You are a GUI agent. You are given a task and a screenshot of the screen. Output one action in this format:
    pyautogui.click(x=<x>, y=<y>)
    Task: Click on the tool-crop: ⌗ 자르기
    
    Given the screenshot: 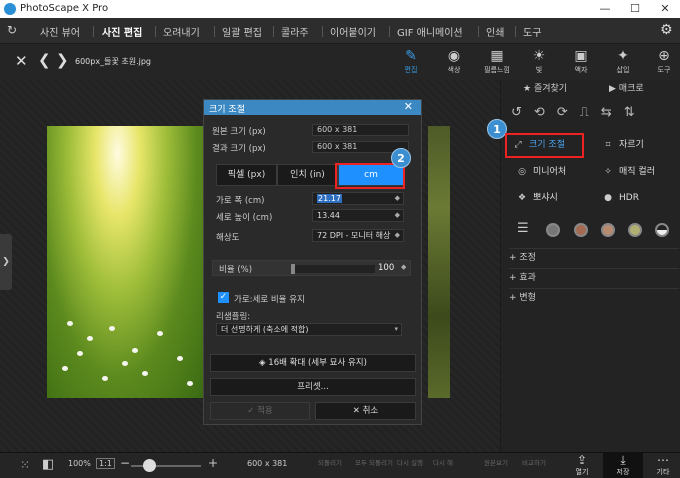 What is the action you would take?
    pyautogui.click(x=636, y=145)
    